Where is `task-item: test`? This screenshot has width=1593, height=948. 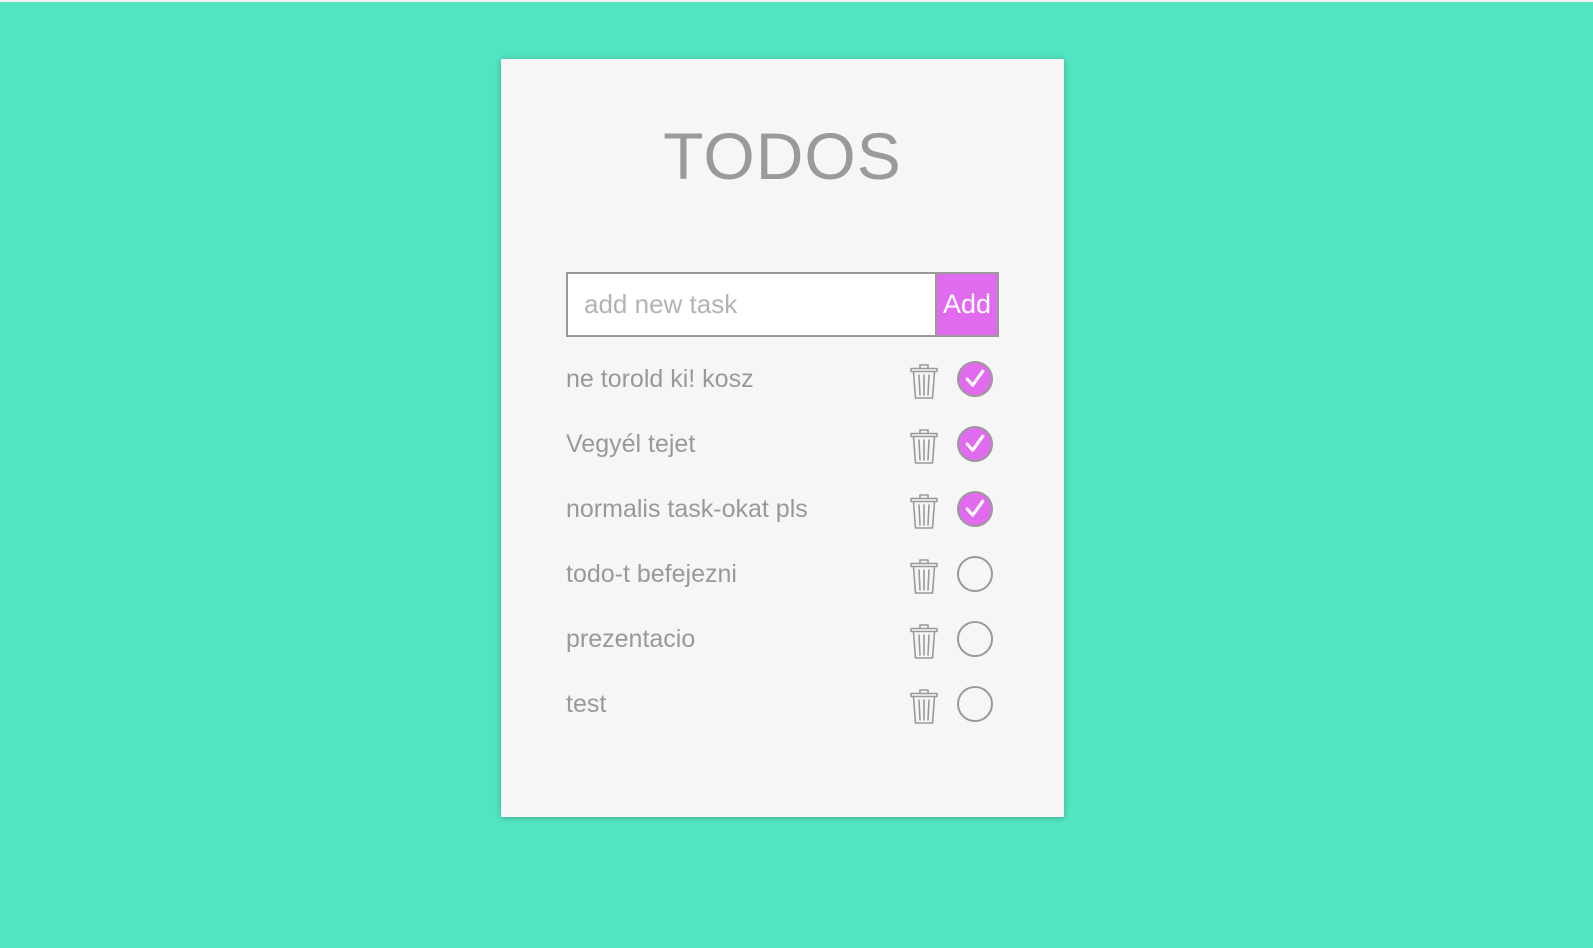
task-item: test is located at coordinates (782, 704).